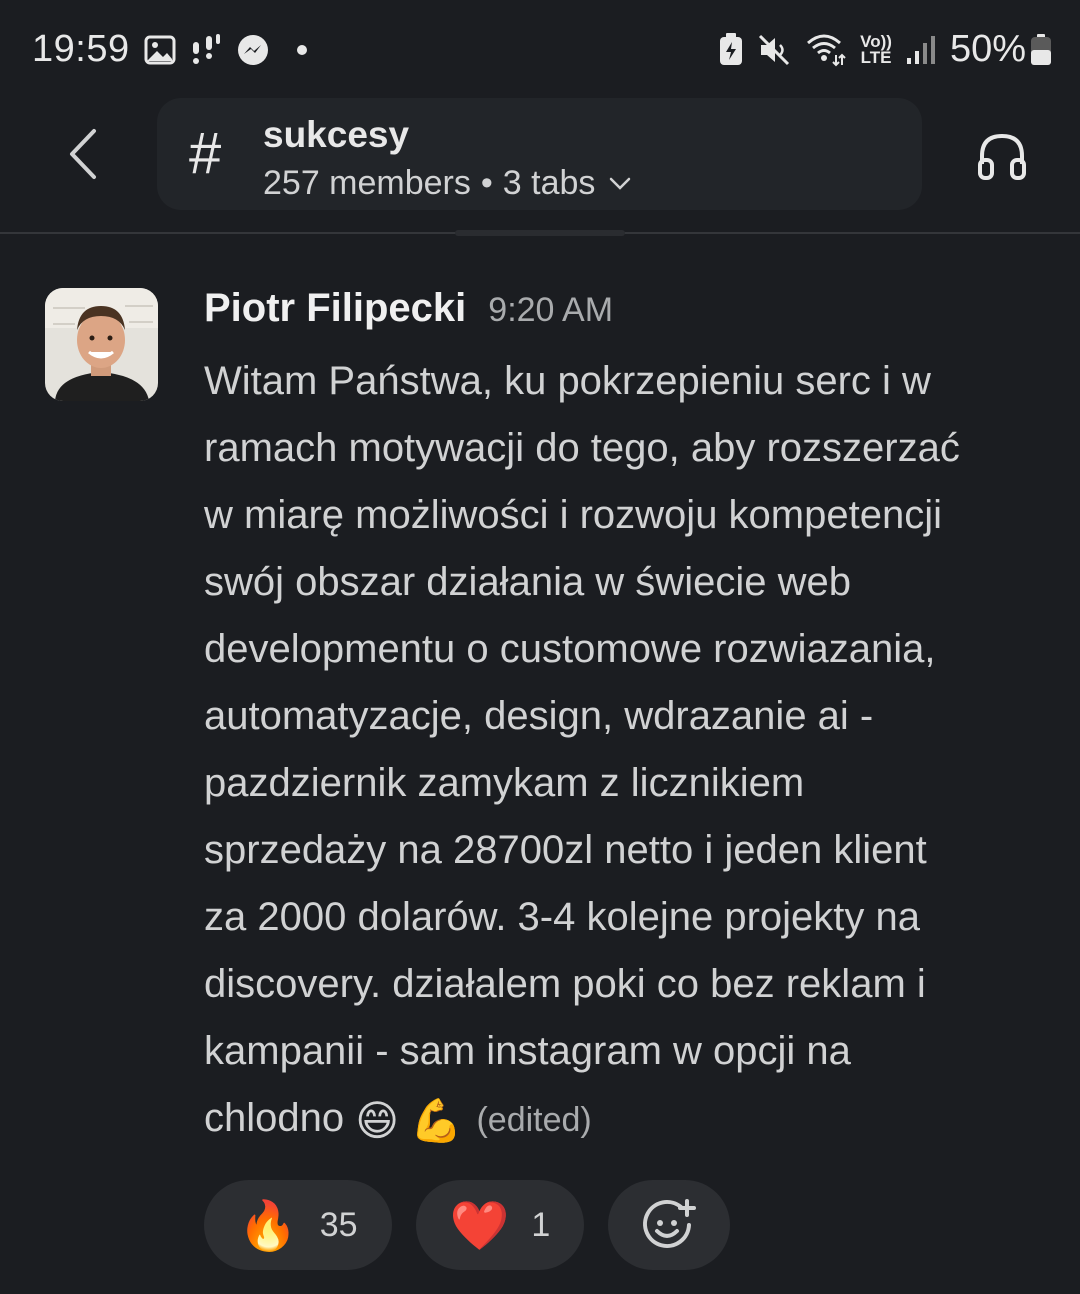  Describe the element at coordinates (540, 50) in the screenshot. I see `status-bar: 19:59 Vo)) LTE 50%` at that location.